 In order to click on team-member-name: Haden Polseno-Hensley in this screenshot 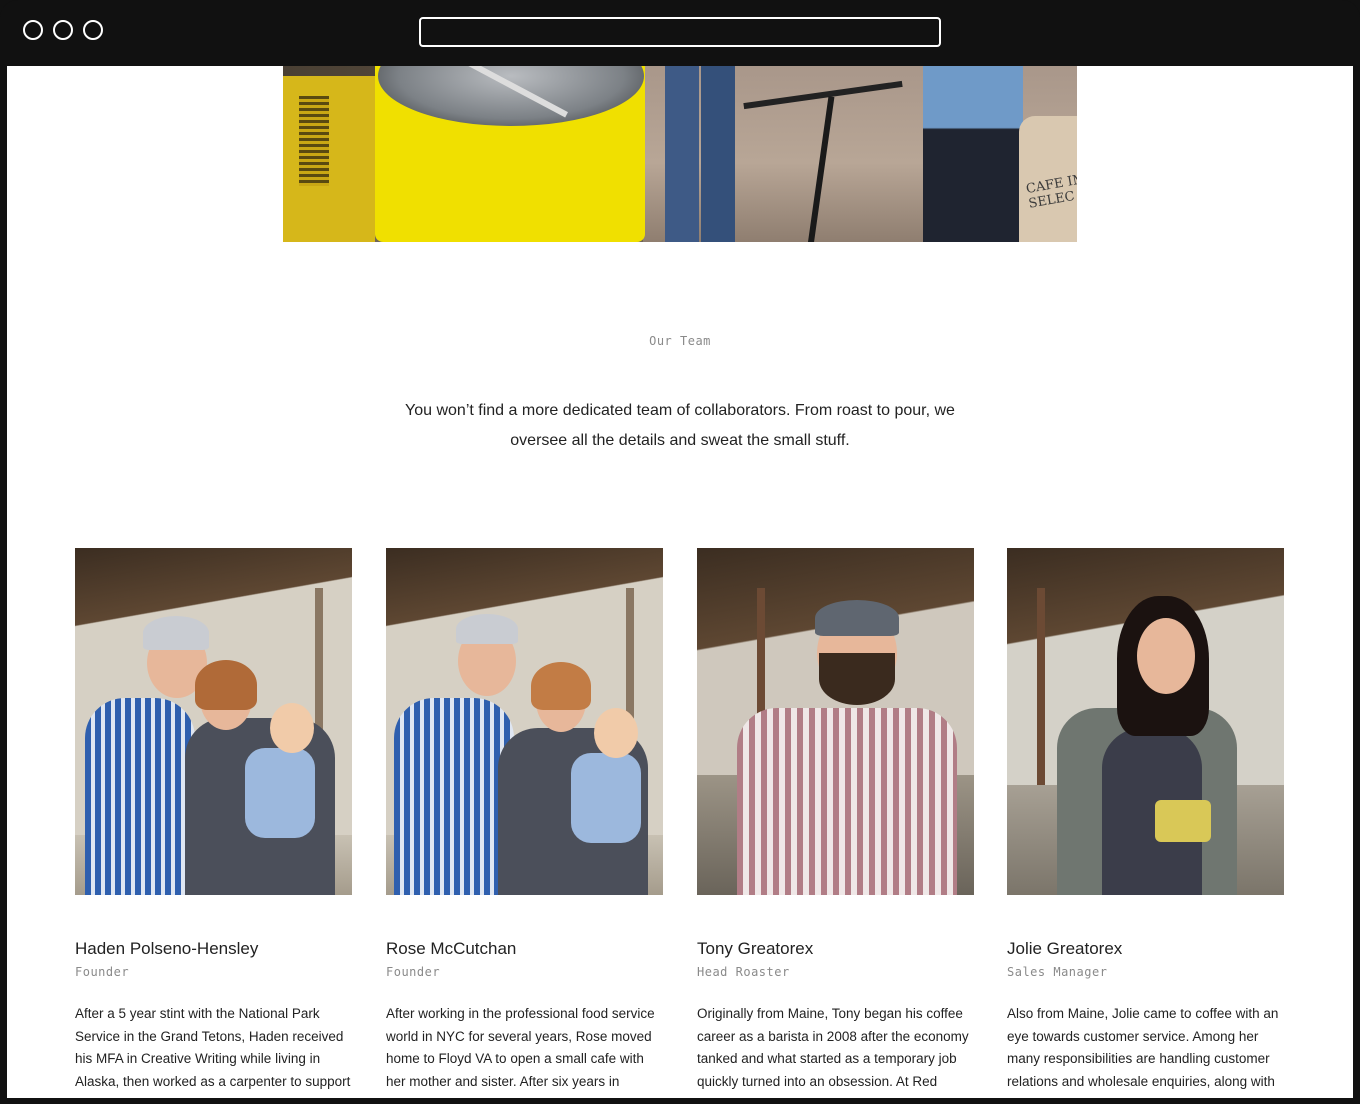, I will do `click(167, 948)`.